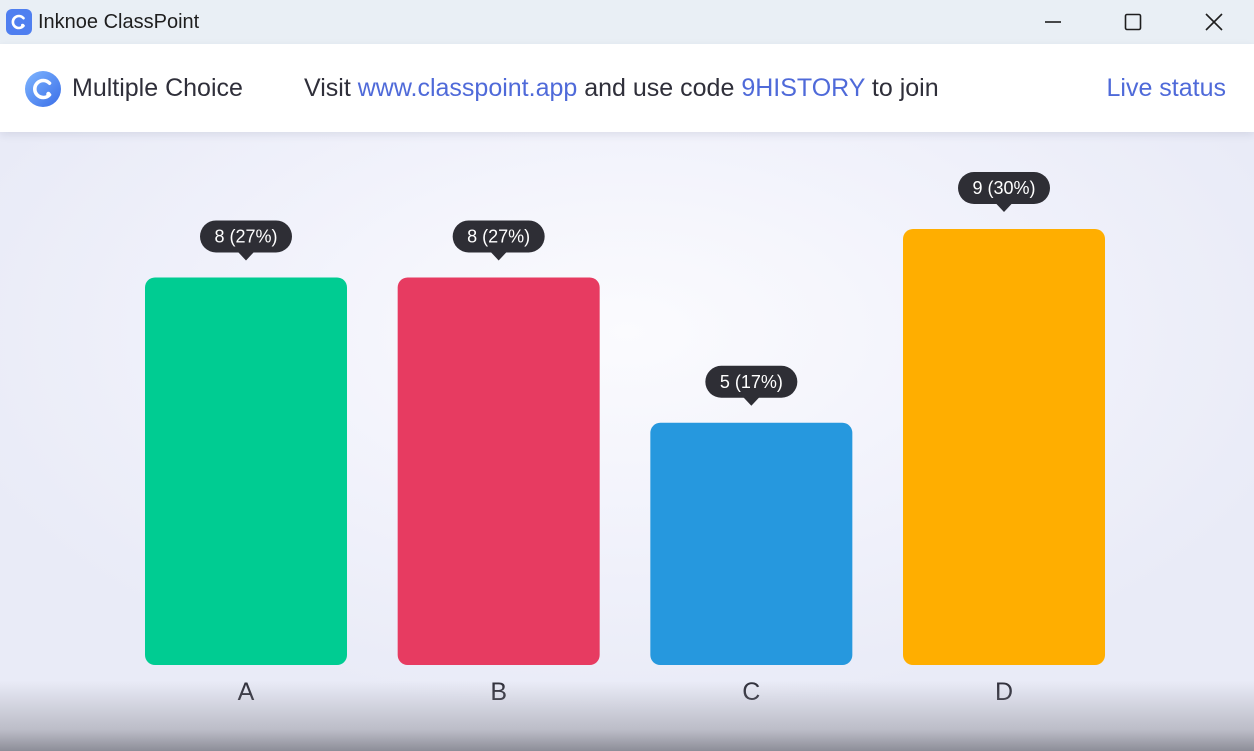 The image size is (1254, 751). What do you see at coordinates (246, 692) in the screenshot?
I see `category-label-a: A` at bounding box center [246, 692].